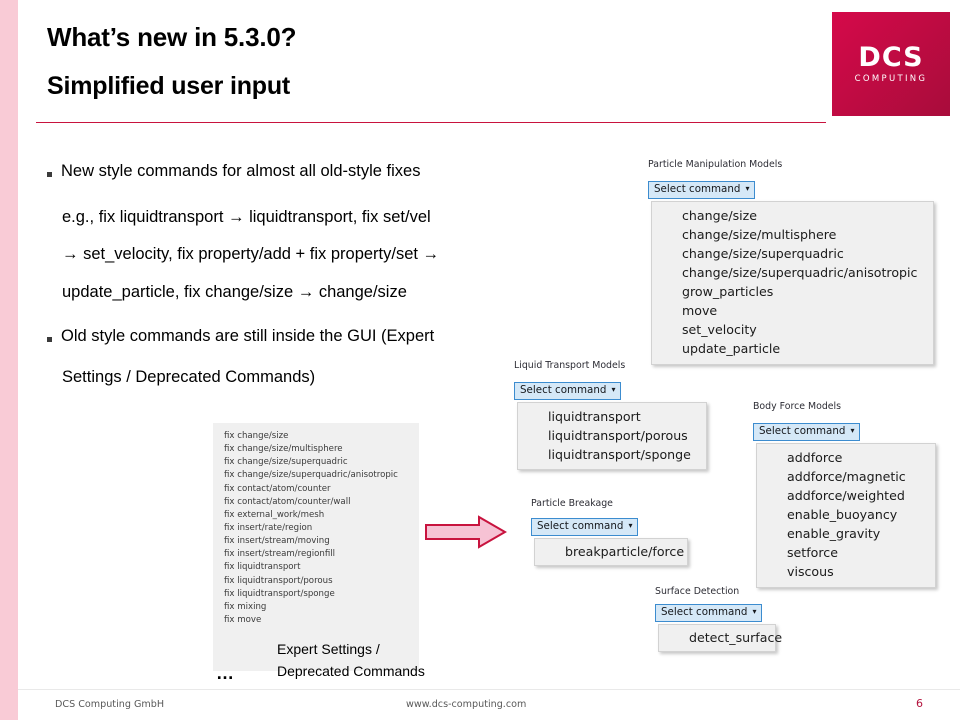  Describe the element at coordinates (846, 457) in the screenshot. I see `menu-item: addforce` at that location.